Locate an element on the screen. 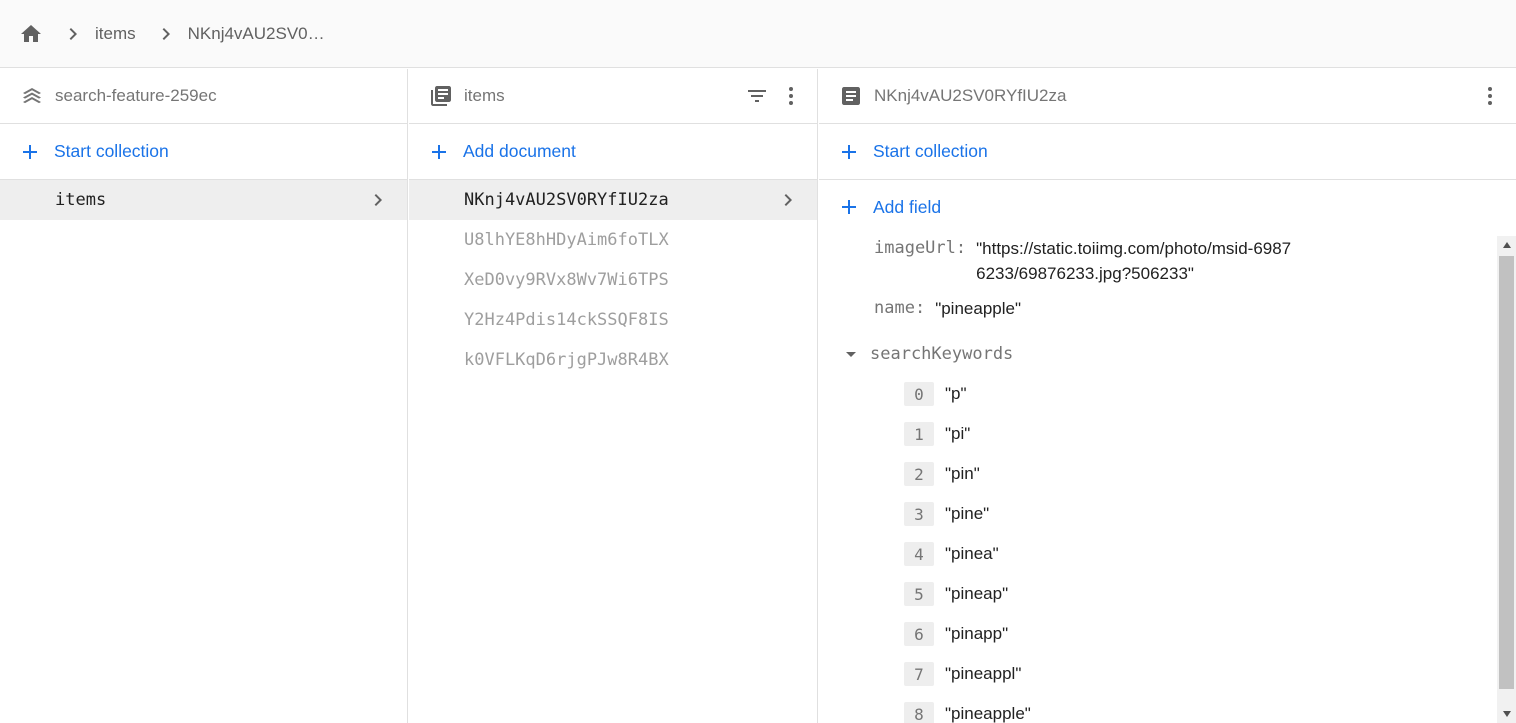 The image size is (1516, 723). document-icon is located at coordinates (851, 96).